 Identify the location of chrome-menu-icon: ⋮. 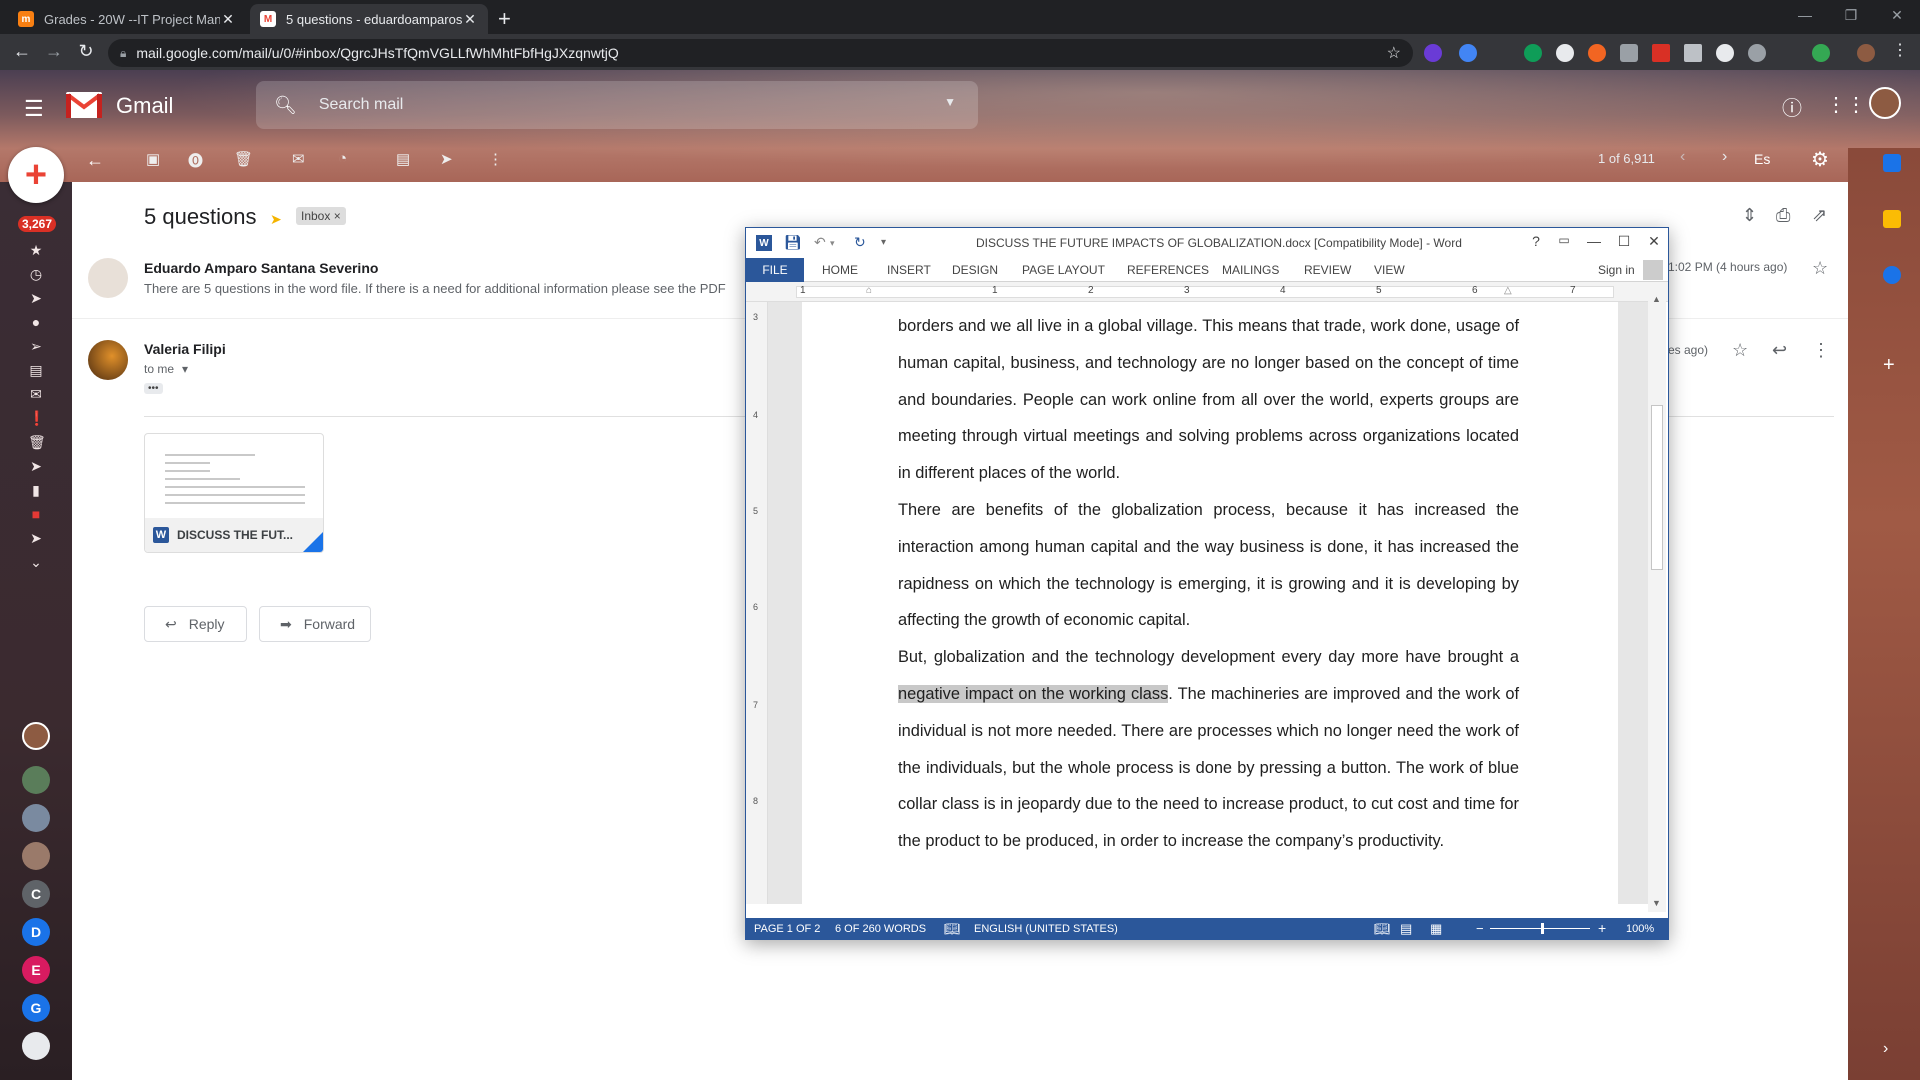
(1901, 49).